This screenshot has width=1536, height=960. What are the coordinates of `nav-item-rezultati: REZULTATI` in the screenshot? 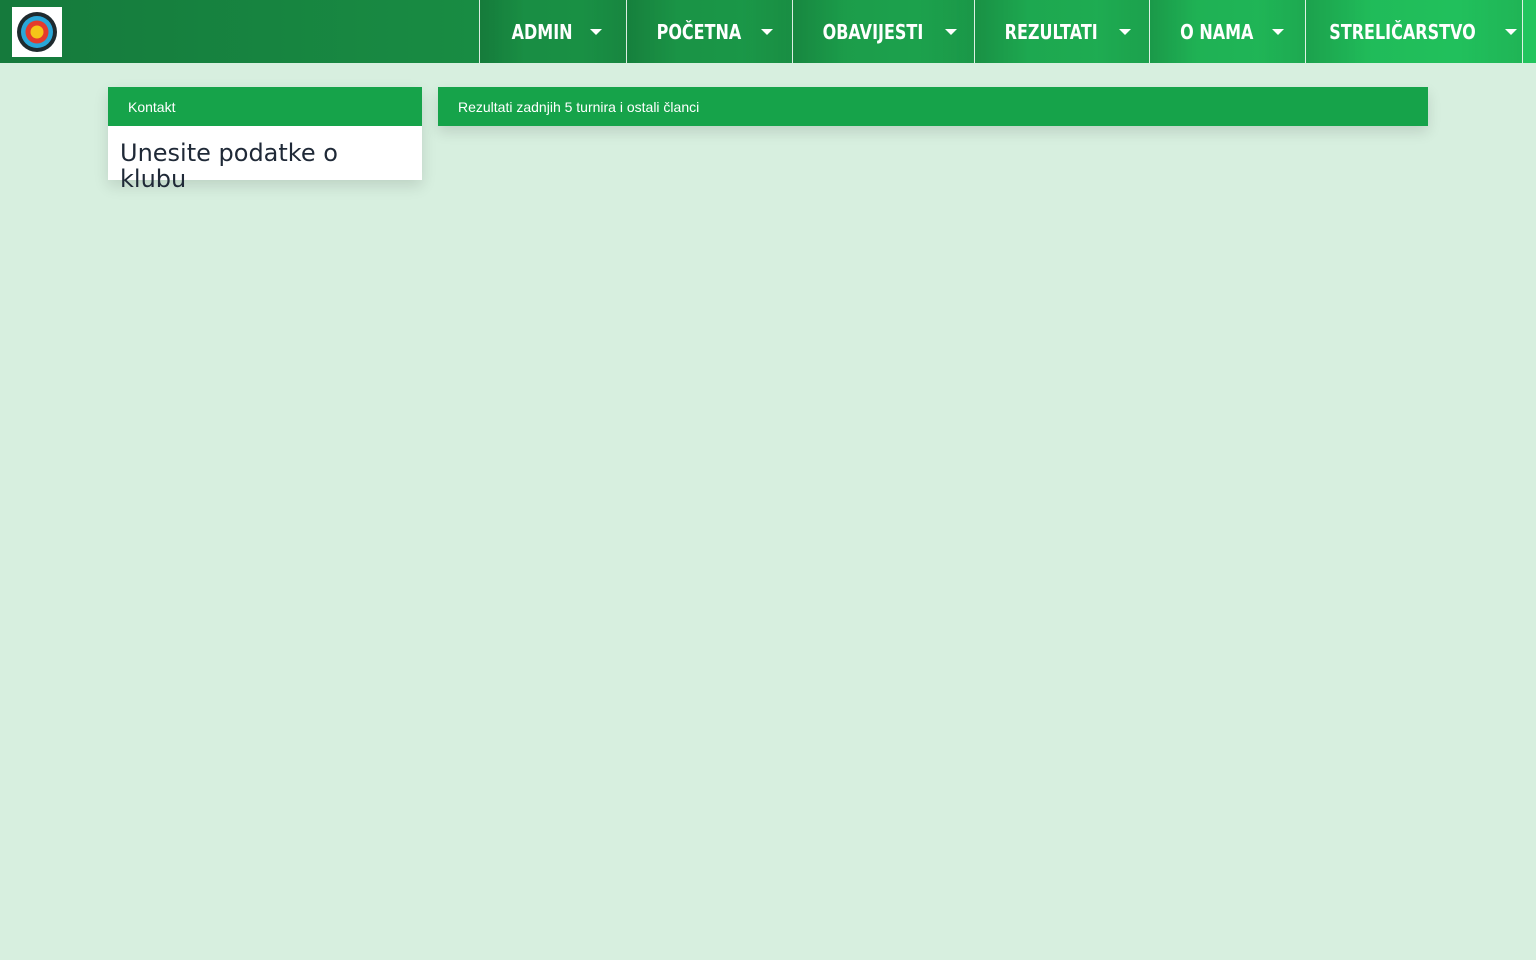 It's located at (1061, 31).